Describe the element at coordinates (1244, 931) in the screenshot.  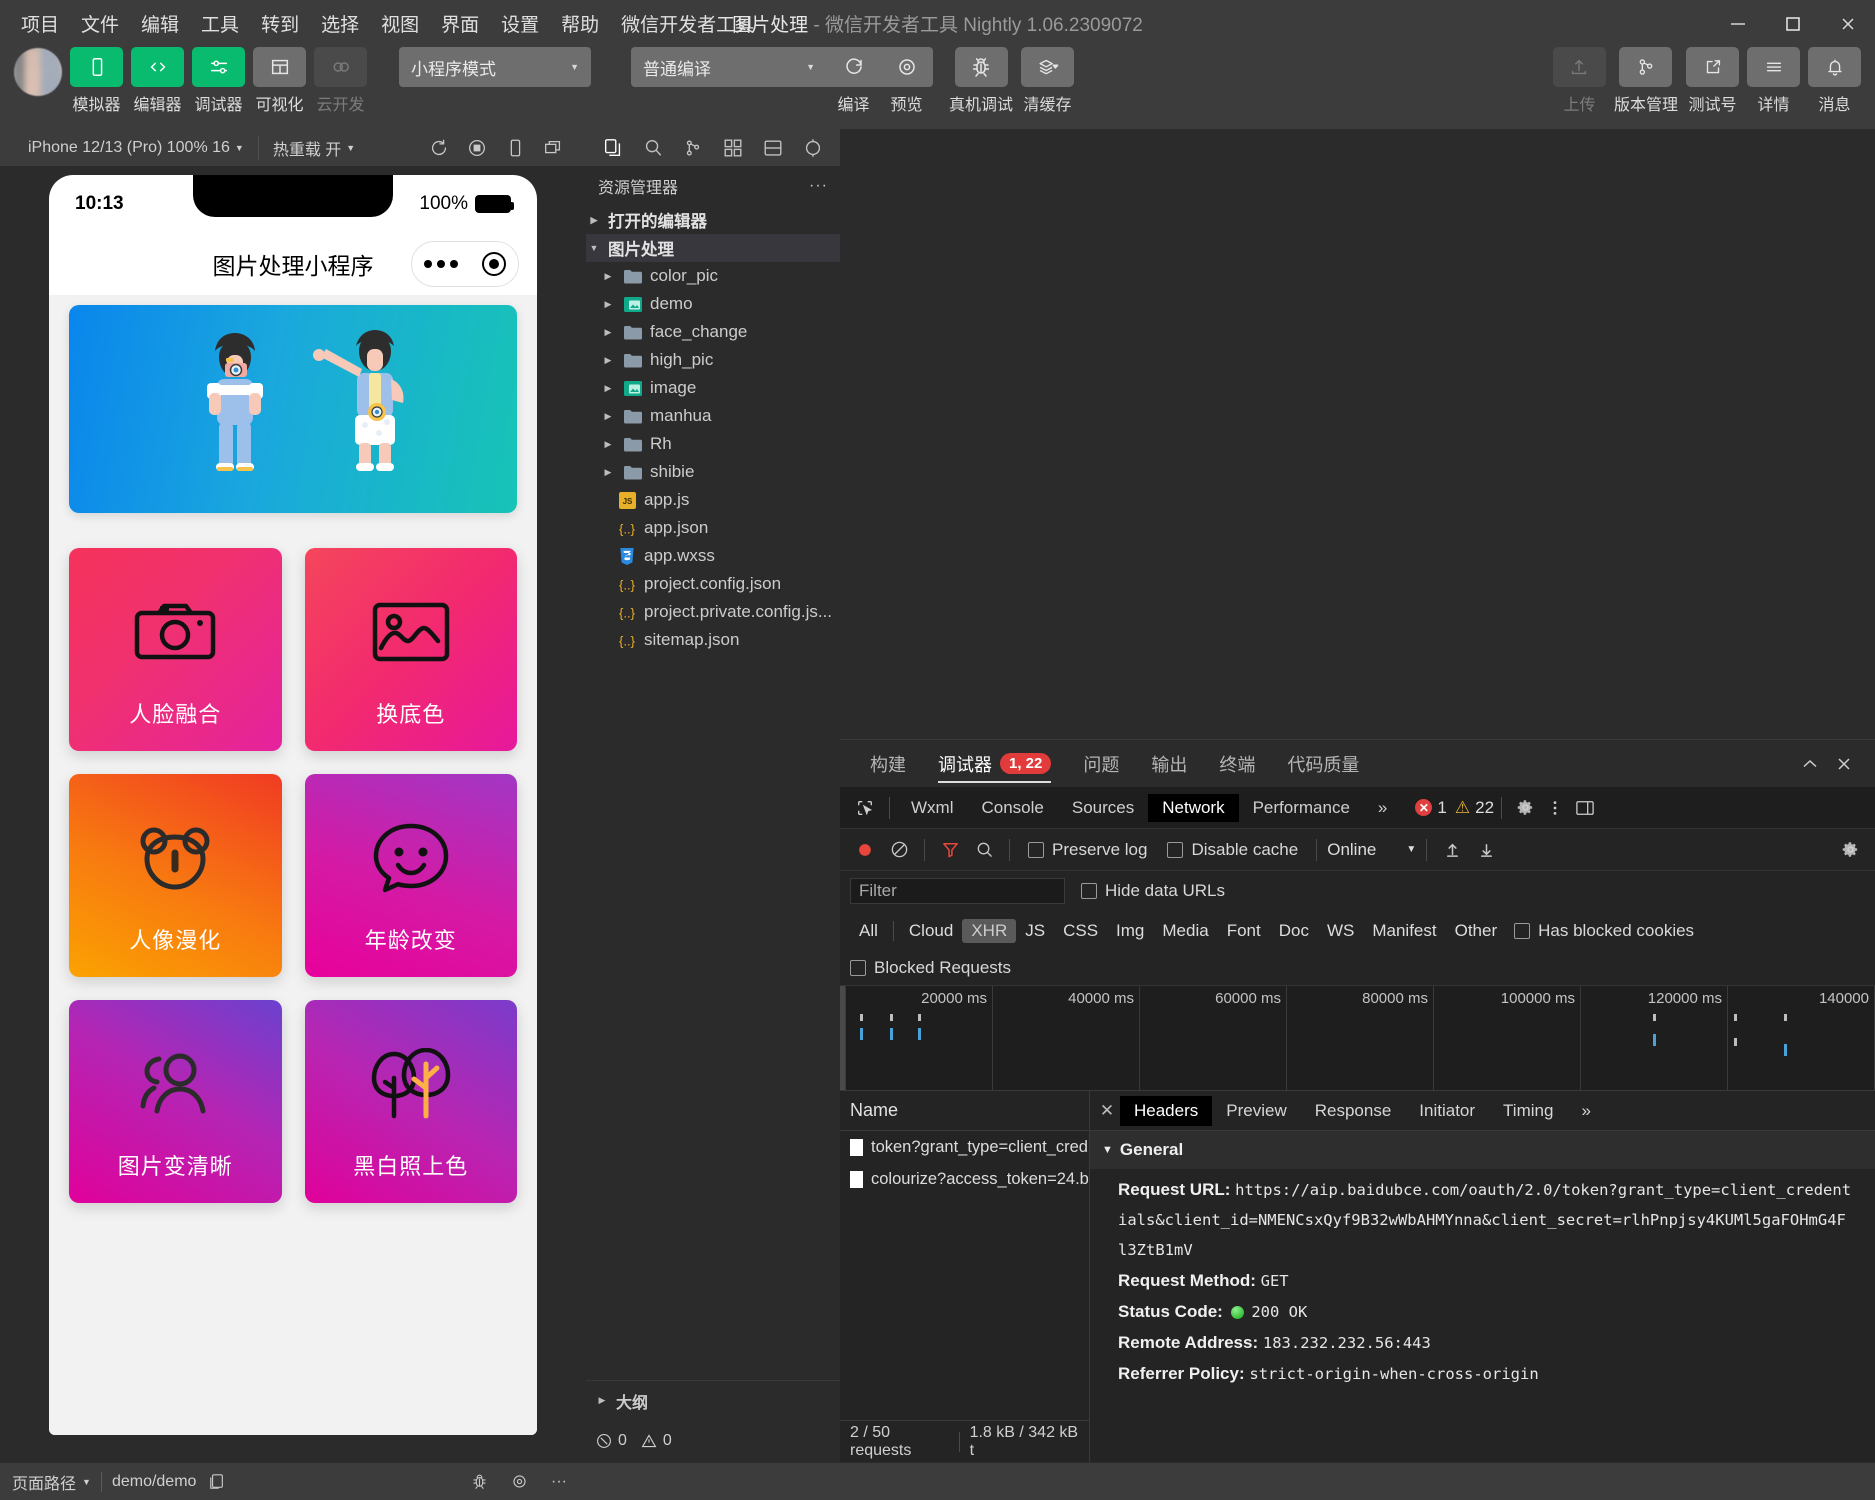
I see `type-filter-font: Font` at that location.